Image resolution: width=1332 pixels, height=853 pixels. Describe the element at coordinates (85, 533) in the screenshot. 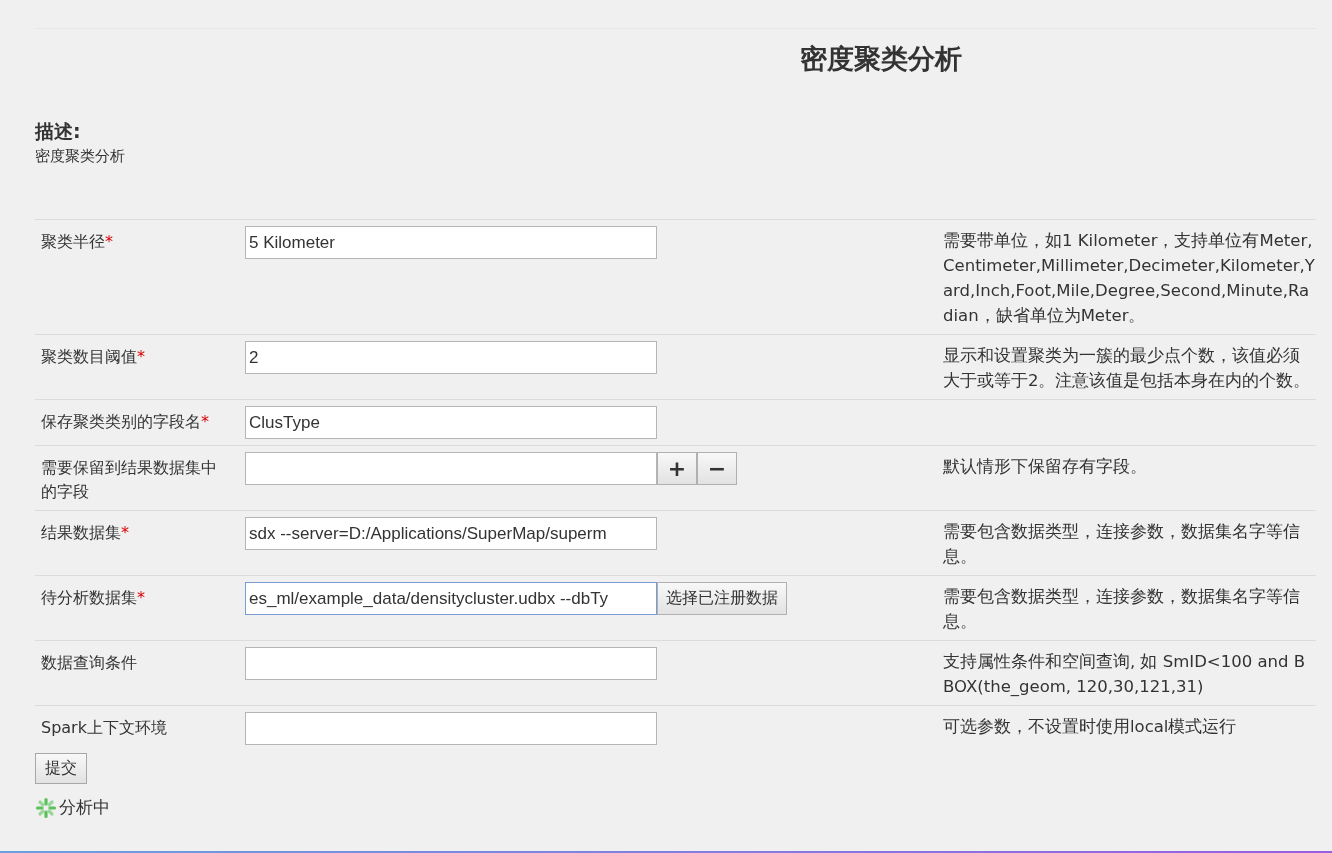

I see `field-label: 结果数据集*` at that location.